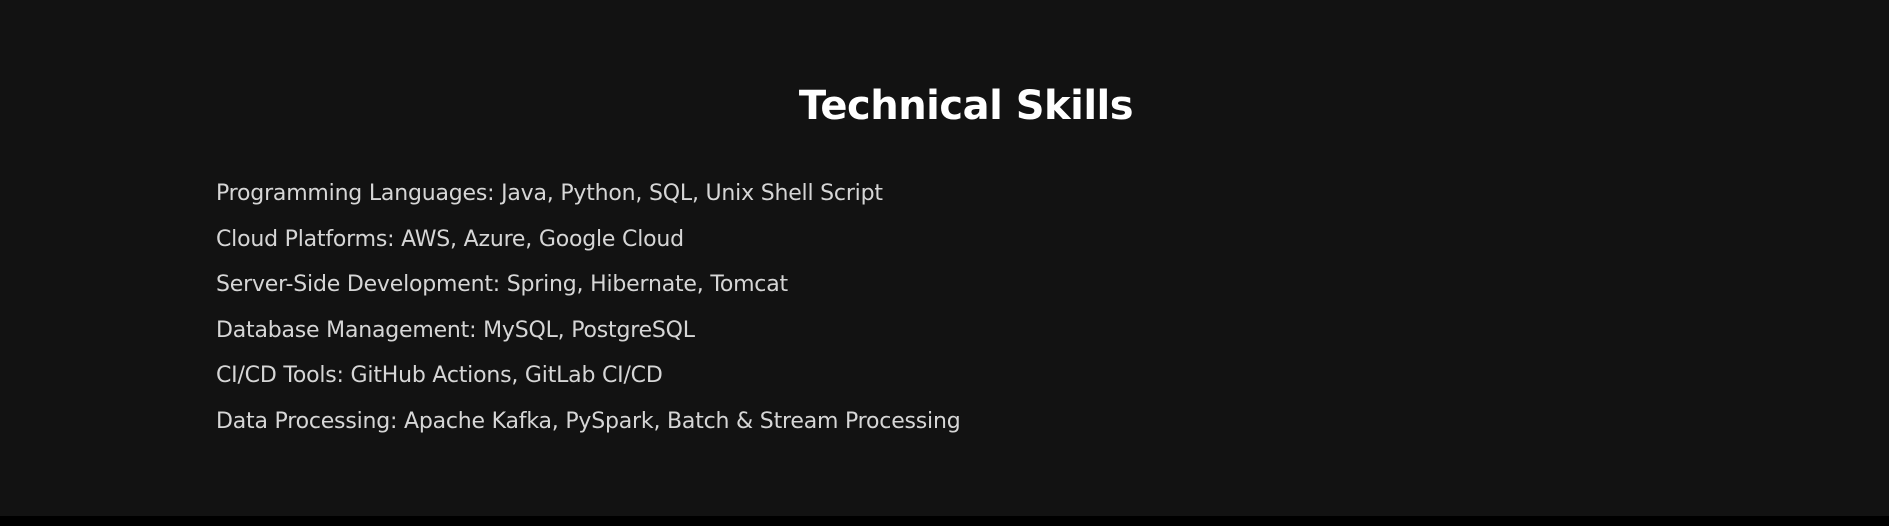  Describe the element at coordinates (966, 106) in the screenshot. I see `section-title: Technical Skills` at that location.